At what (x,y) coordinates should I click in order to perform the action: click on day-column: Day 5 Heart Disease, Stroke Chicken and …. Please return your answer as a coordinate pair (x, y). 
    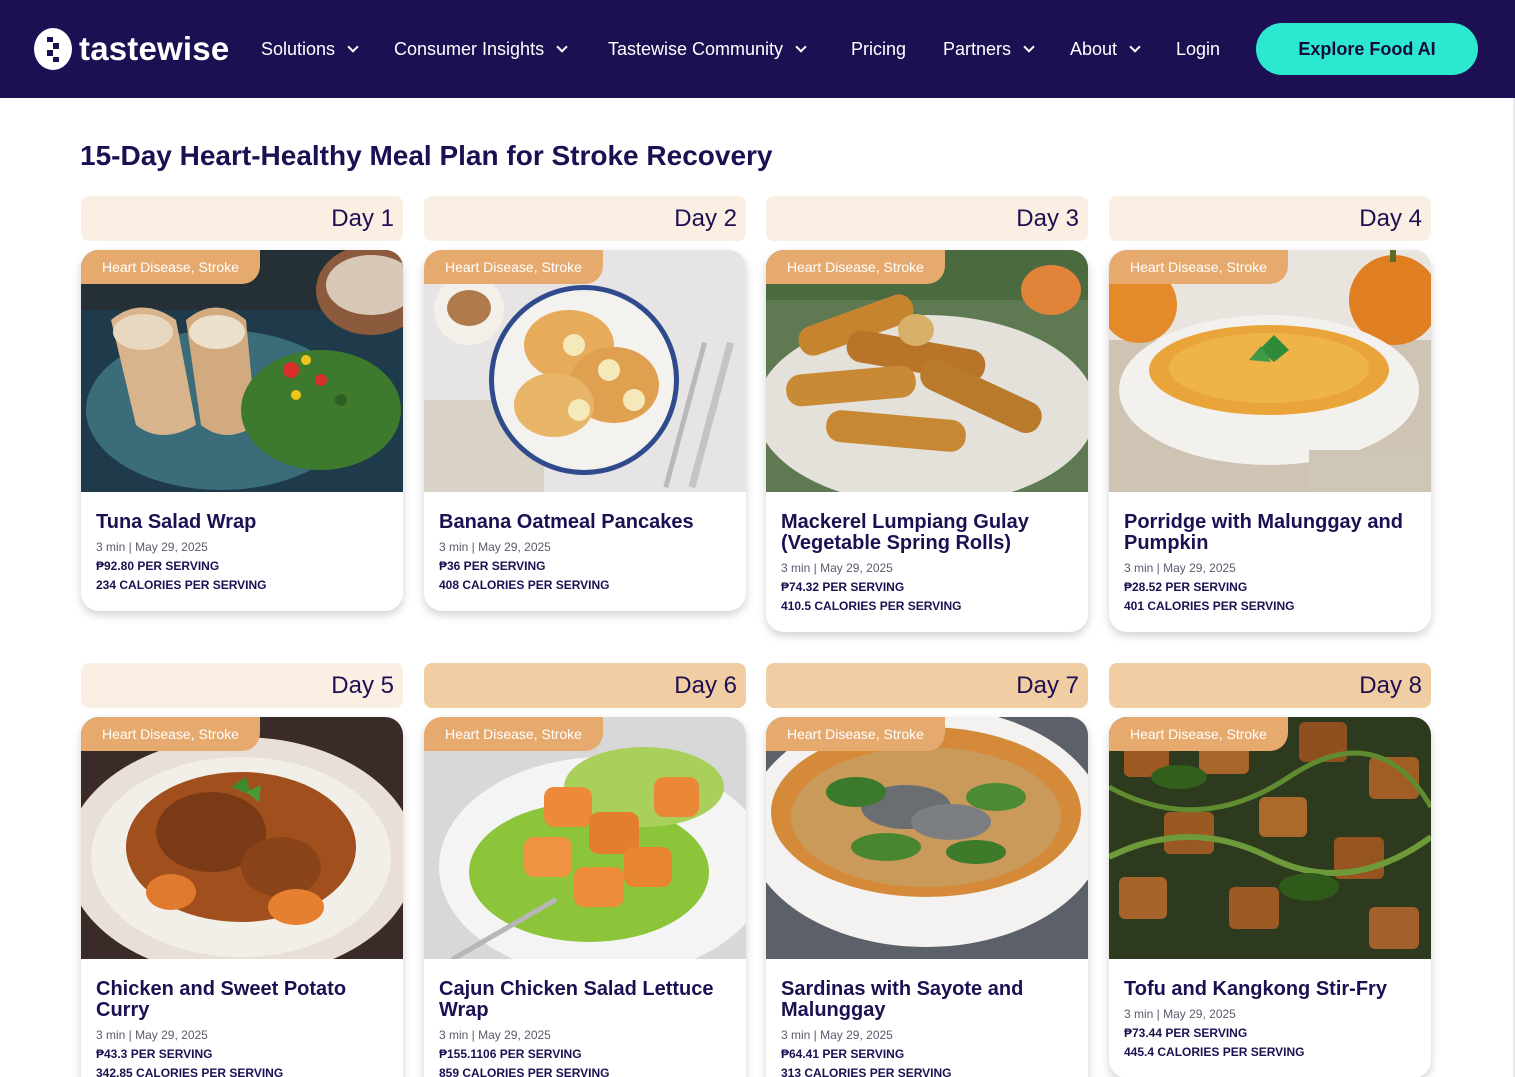
    Looking at the image, I should click on (242, 870).